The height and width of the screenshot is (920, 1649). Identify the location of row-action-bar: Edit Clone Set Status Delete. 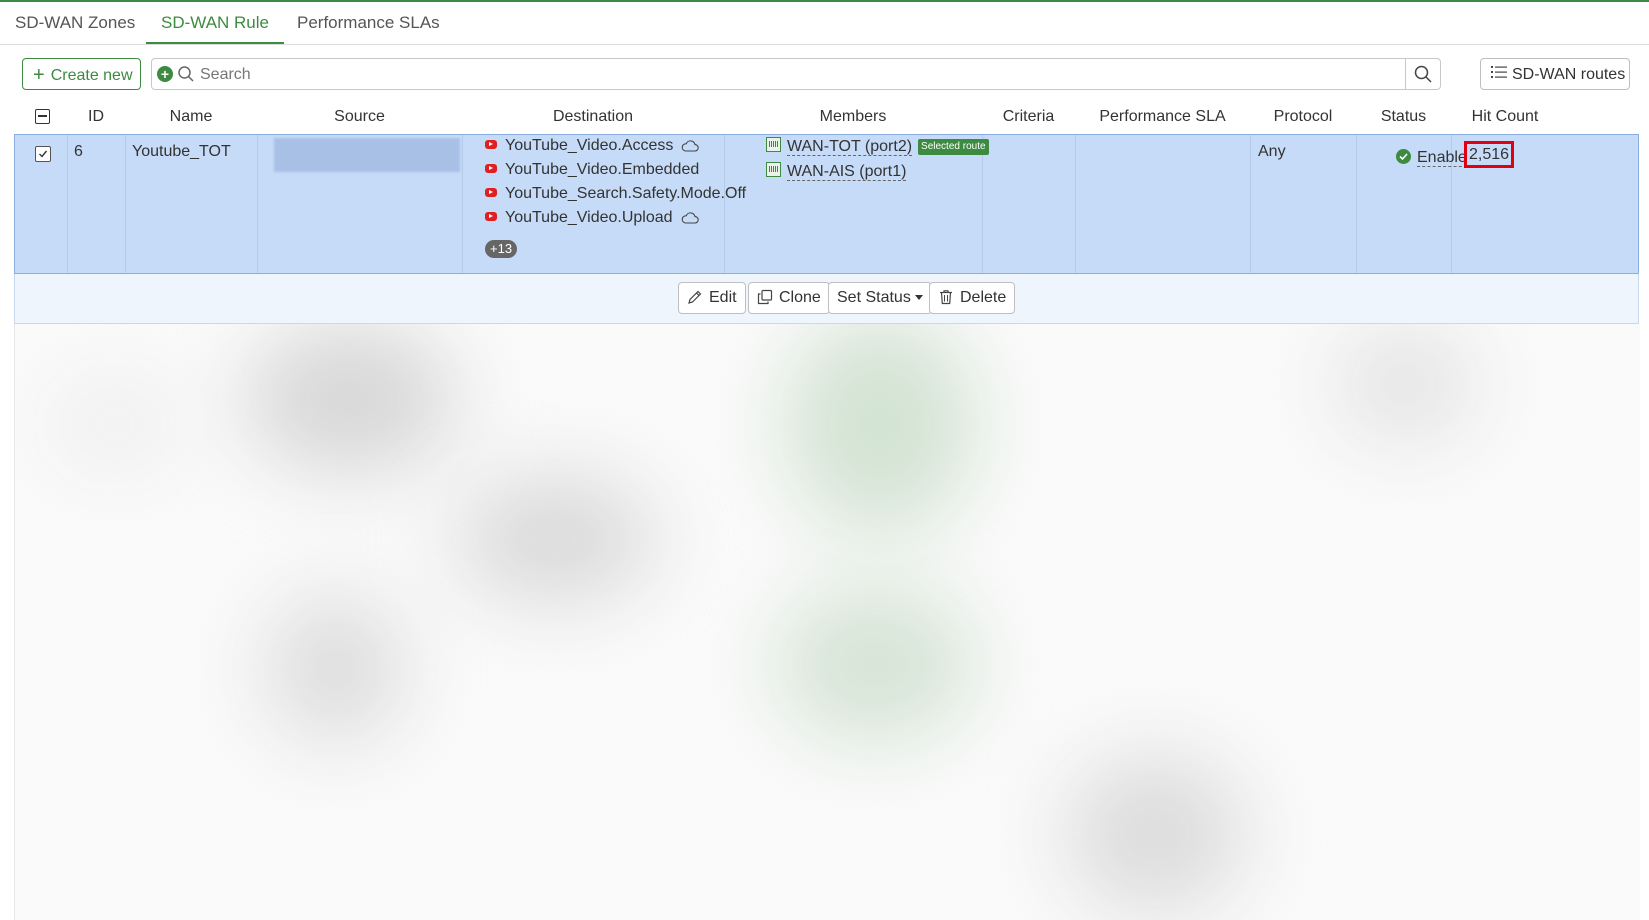
(826, 299).